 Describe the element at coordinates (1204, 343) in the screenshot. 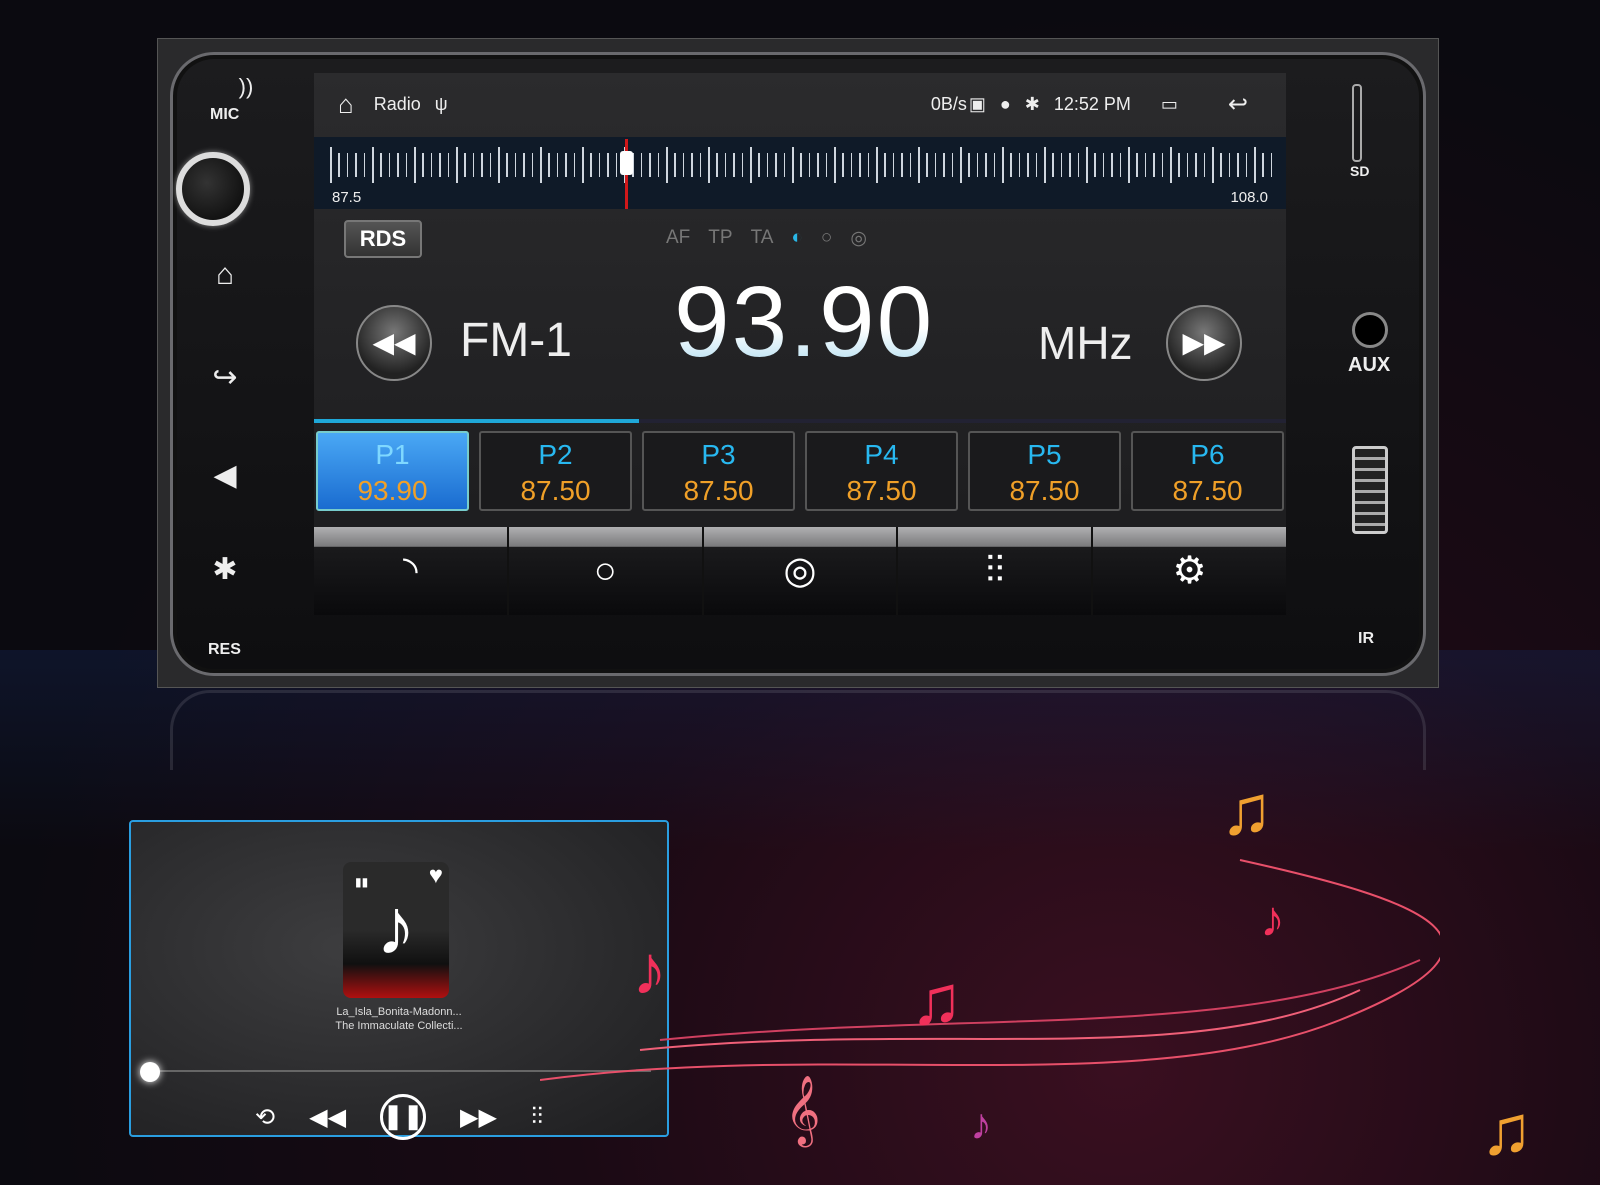

I see `seek-forward-button: ▶▶` at that location.